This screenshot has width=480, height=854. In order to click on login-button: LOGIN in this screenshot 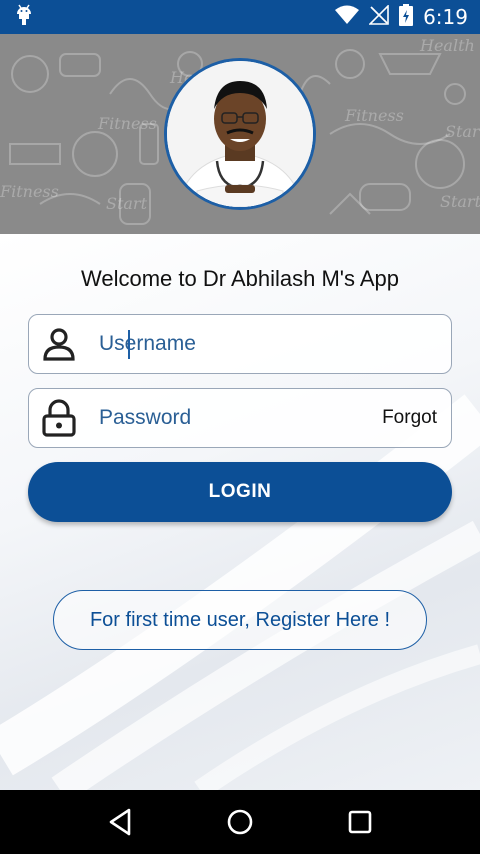, I will do `click(240, 492)`.